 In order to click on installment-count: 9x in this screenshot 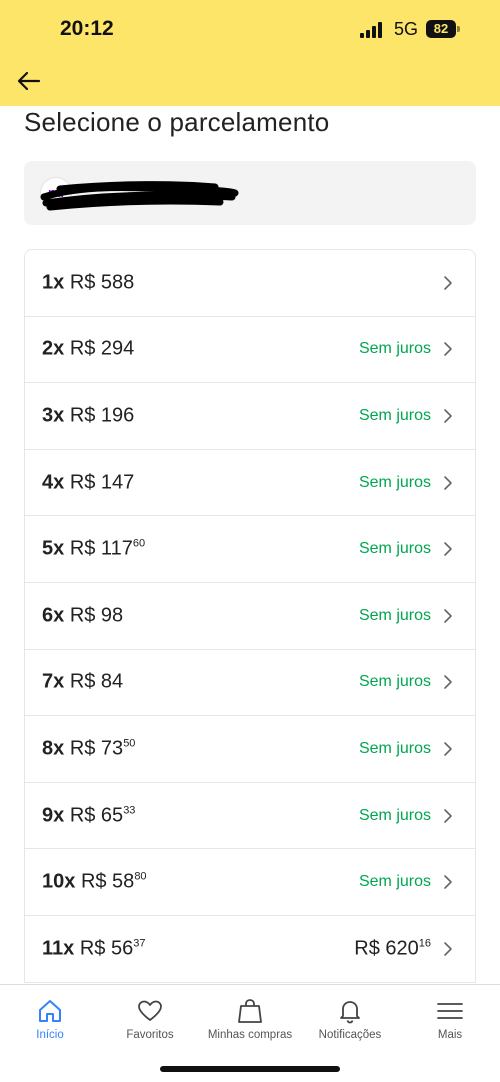, I will do `click(53, 815)`.